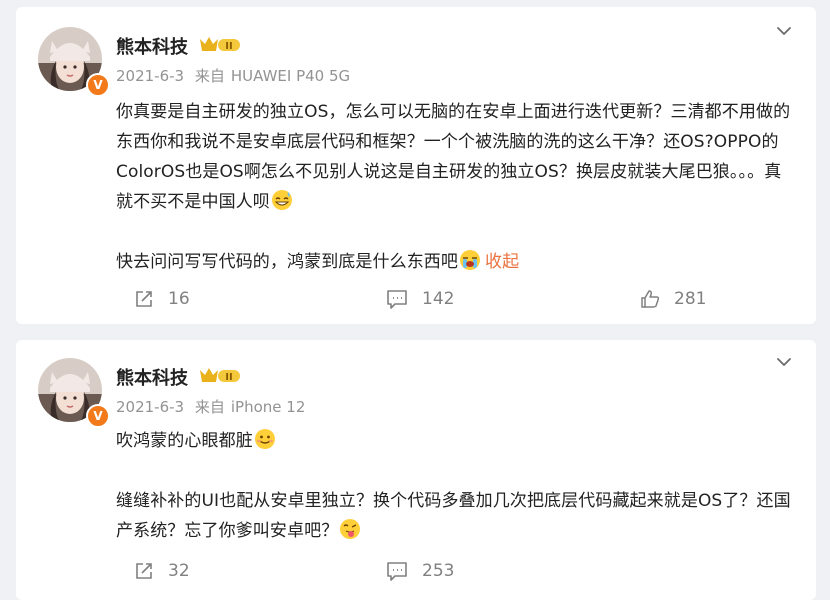  I want to click on smile-emoji, so click(264, 439).